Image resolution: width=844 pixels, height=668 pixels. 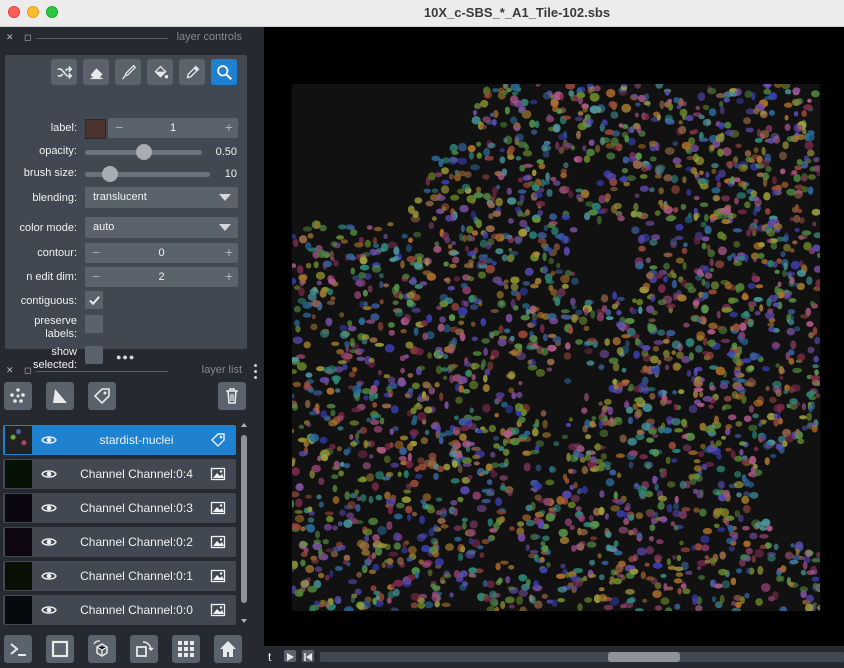 What do you see at coordinates (160, 72) in the screenshot?
I see `fill-button` at bounding box center [160, 72].